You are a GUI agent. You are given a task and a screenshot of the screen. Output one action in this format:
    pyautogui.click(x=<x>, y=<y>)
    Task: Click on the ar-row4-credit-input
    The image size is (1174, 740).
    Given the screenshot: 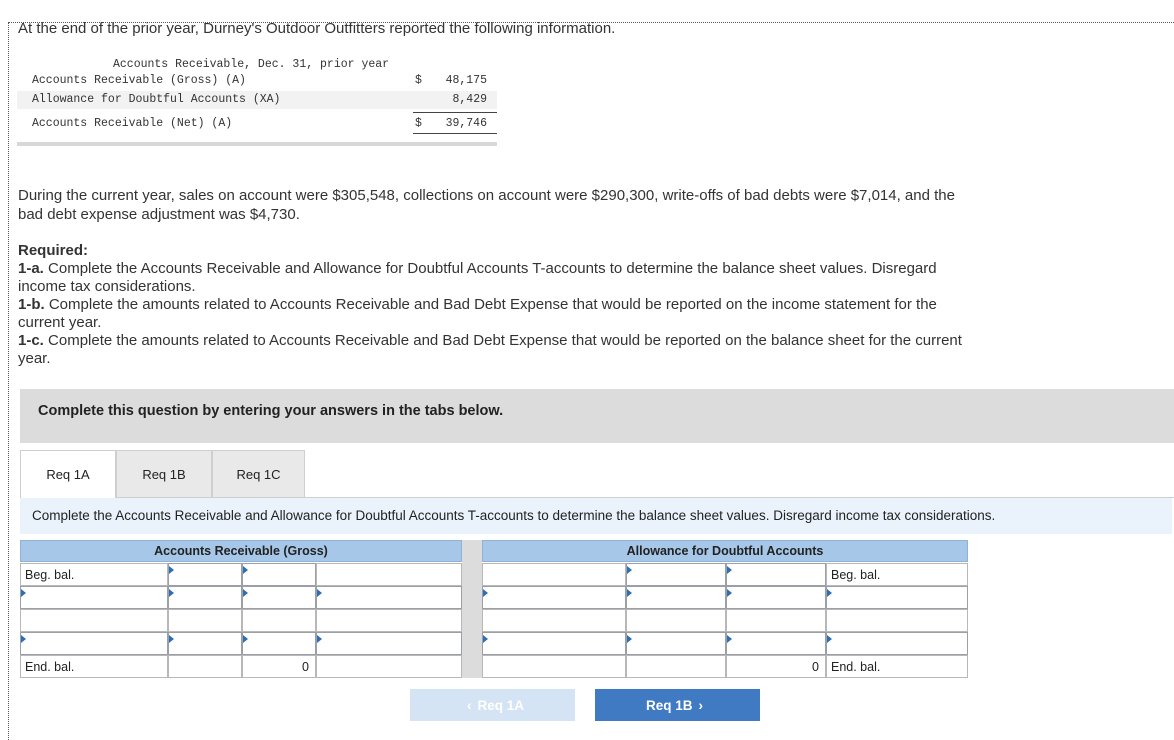 What is the action you would take?
    pyautogui.click(x=279, y=643)
    